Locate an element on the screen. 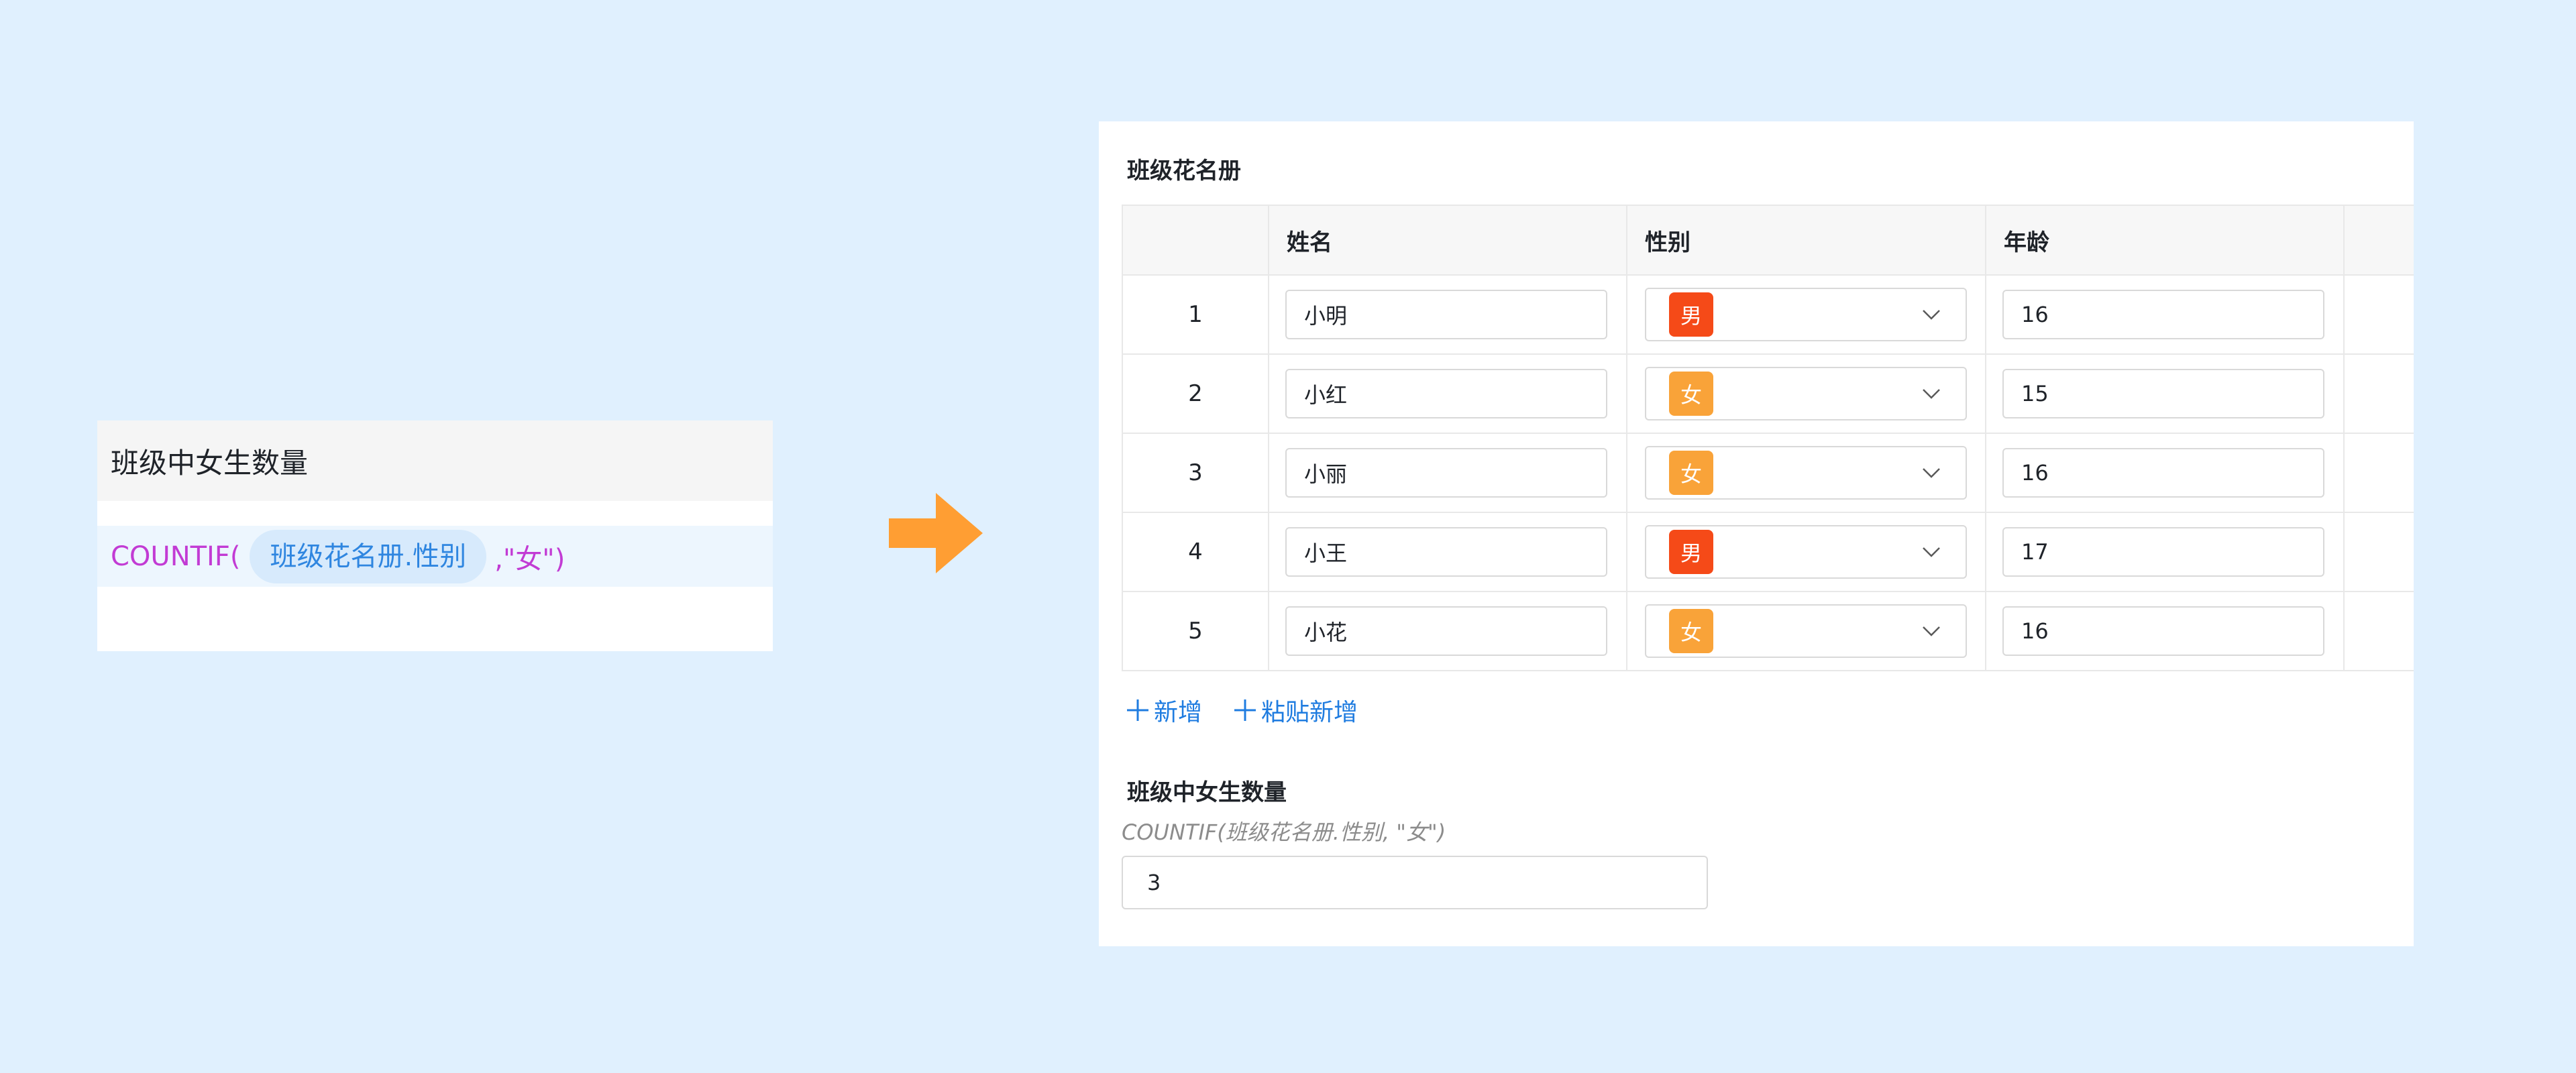  header-age: 年龄 is located at coordinates (2164, 240).